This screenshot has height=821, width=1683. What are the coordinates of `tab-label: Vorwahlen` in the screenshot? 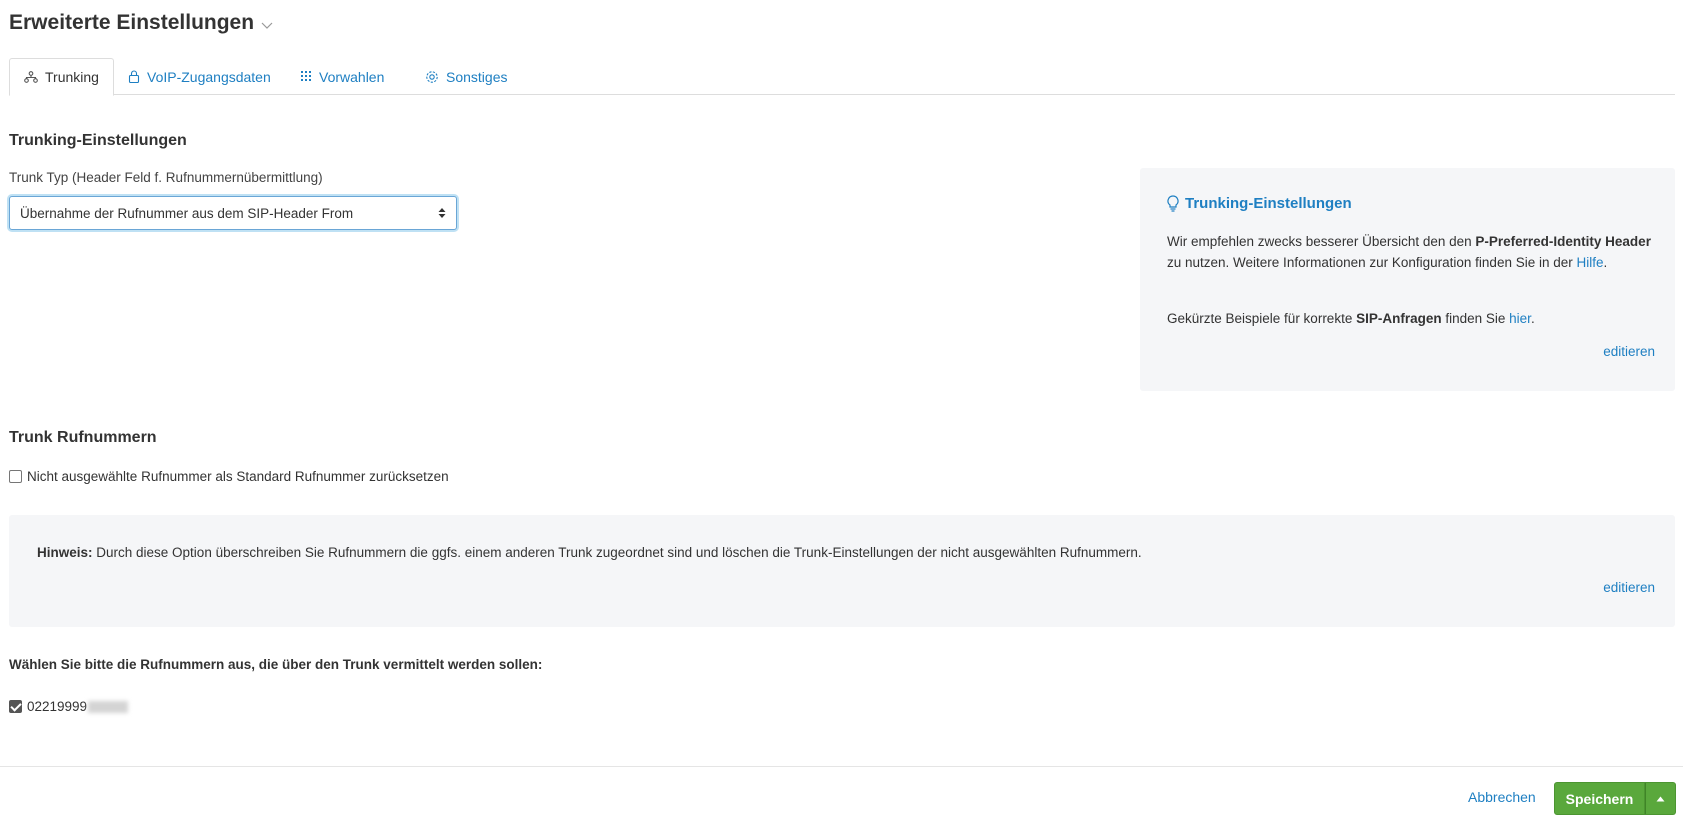 It's located at (352, 76).